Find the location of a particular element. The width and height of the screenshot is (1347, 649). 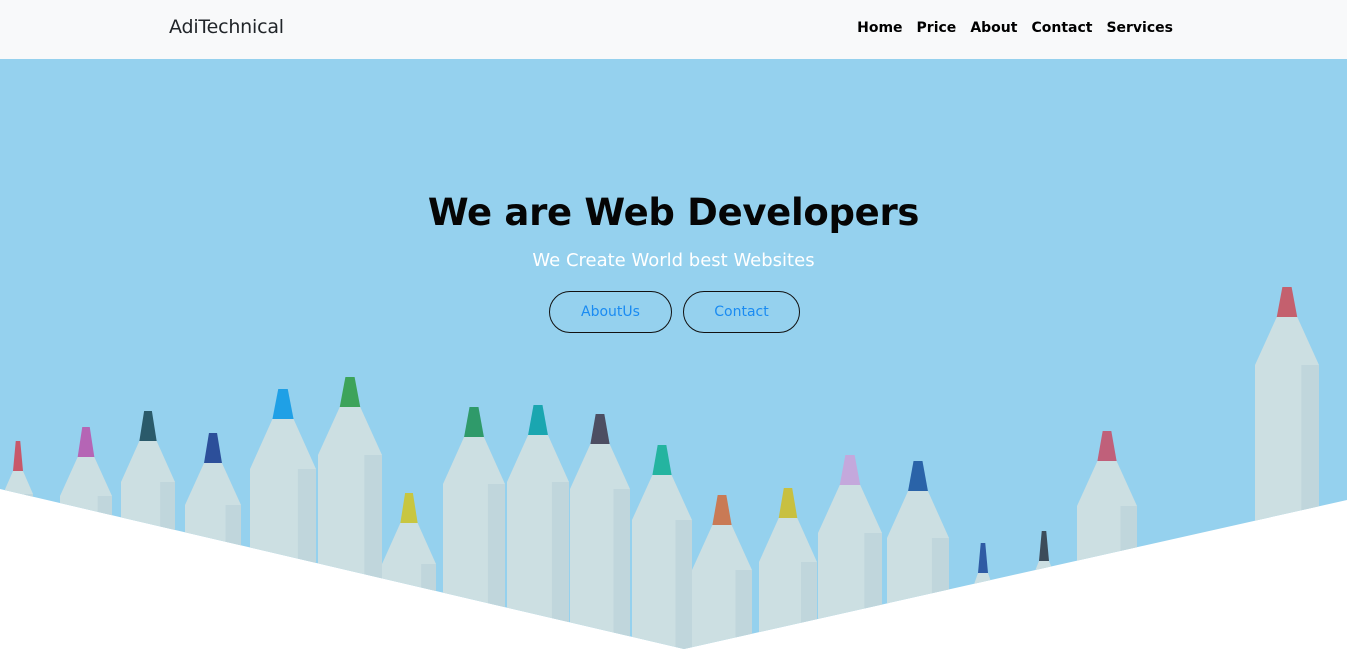

nav-link-home: Home is located at coordinates (879, 28).